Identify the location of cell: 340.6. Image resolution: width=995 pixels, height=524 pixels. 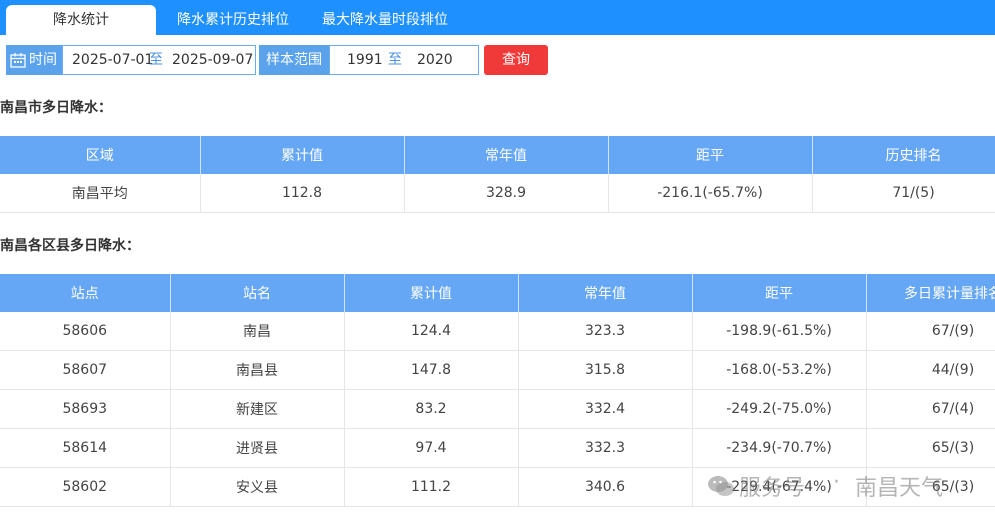
(605, 487).